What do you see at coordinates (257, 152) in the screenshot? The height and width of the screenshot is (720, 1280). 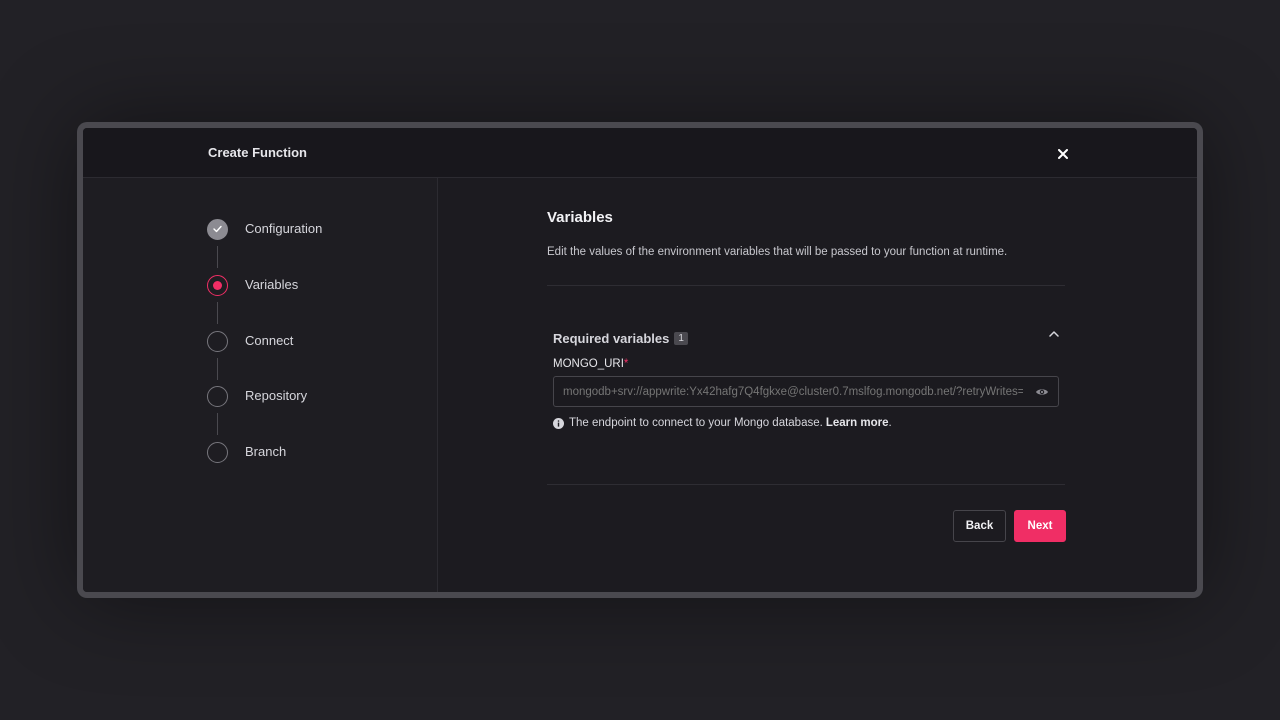 I see `modal-title: Create Function` at bounding box center [257, 152].